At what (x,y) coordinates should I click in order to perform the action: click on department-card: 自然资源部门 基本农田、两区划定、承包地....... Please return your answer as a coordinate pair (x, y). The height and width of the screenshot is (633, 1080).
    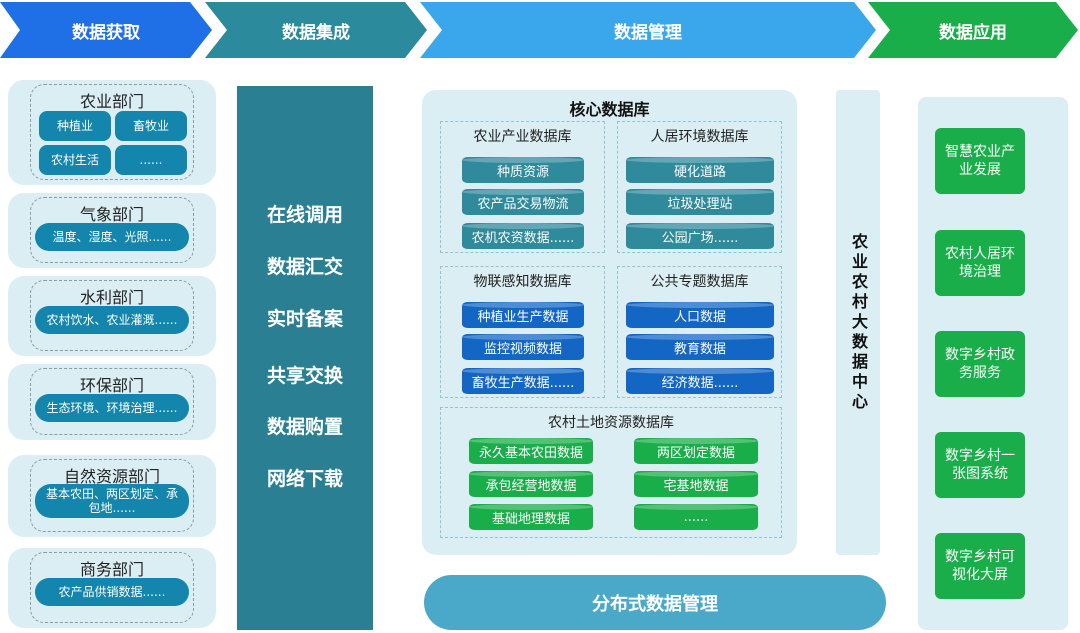
    Looking at the image, I should click on (112, 496).